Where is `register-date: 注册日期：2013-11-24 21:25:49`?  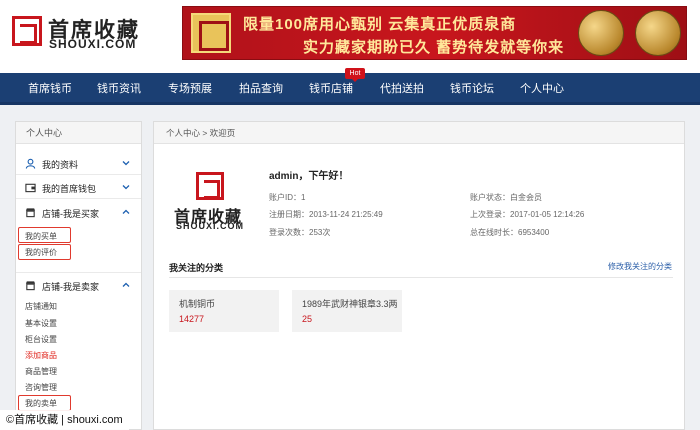
register-date: 注册日期：2013-11-24 21:25:49 is located at coordinates (326, 214).